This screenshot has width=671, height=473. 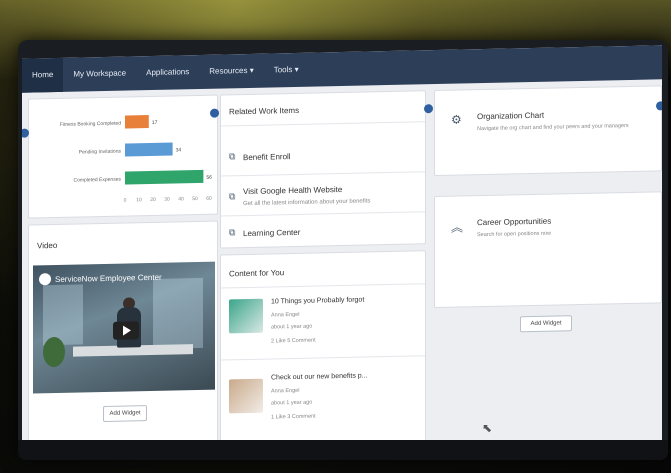 I want to click on video-channel-logo, so click(x=45, y=279).